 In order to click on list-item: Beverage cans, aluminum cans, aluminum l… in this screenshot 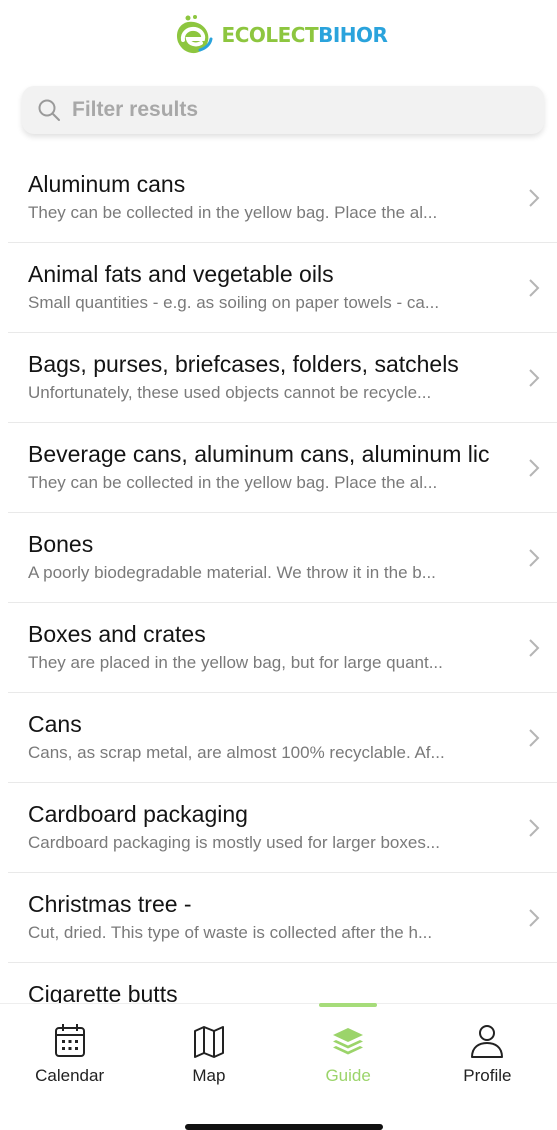, I will do `click(282, 468)`.